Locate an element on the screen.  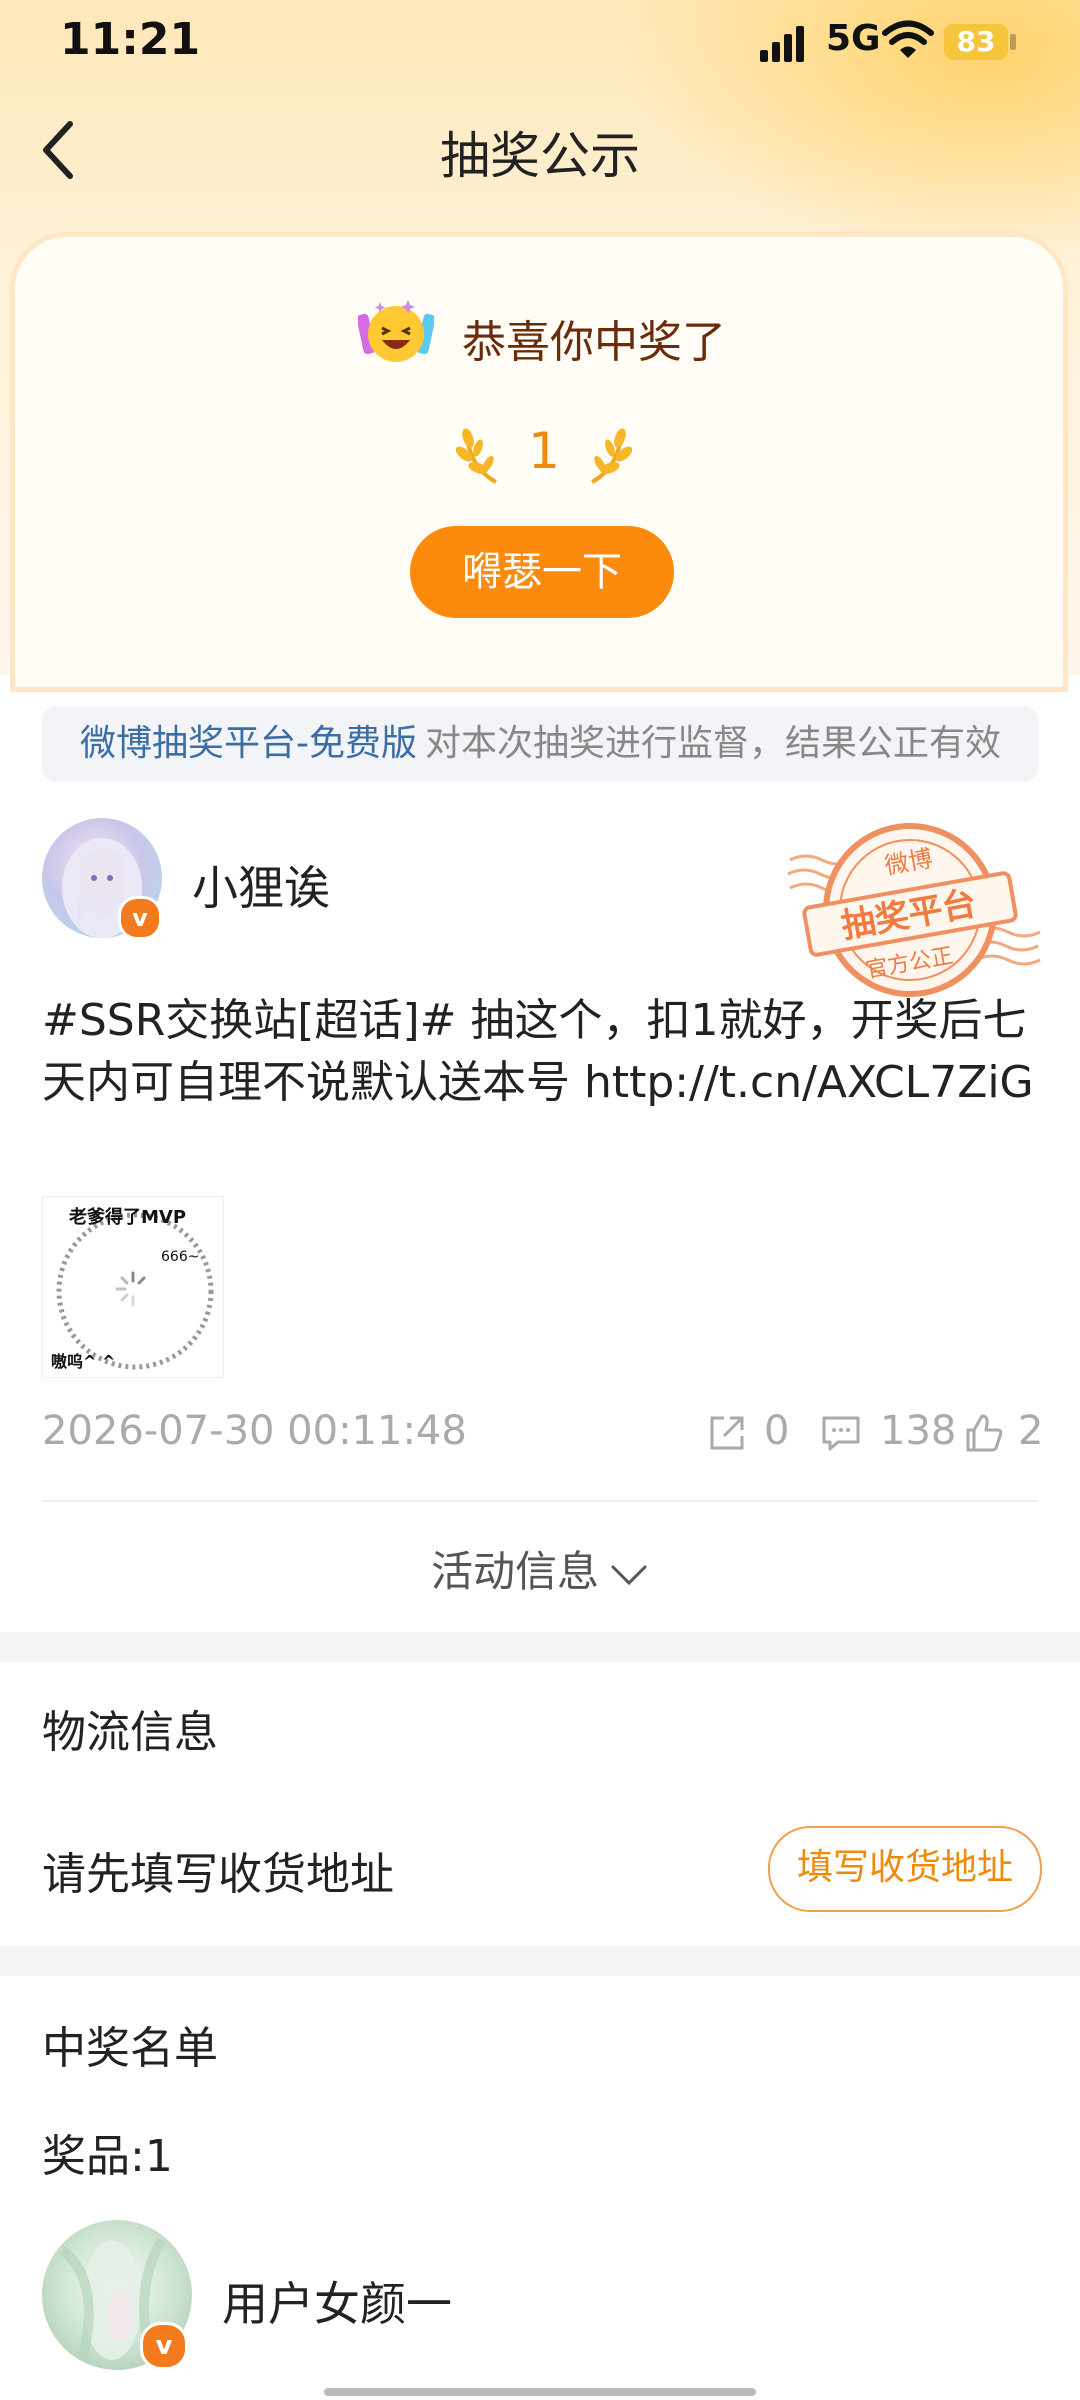
winners-title: 中奖名单 is located at coordinates (130, 2048).